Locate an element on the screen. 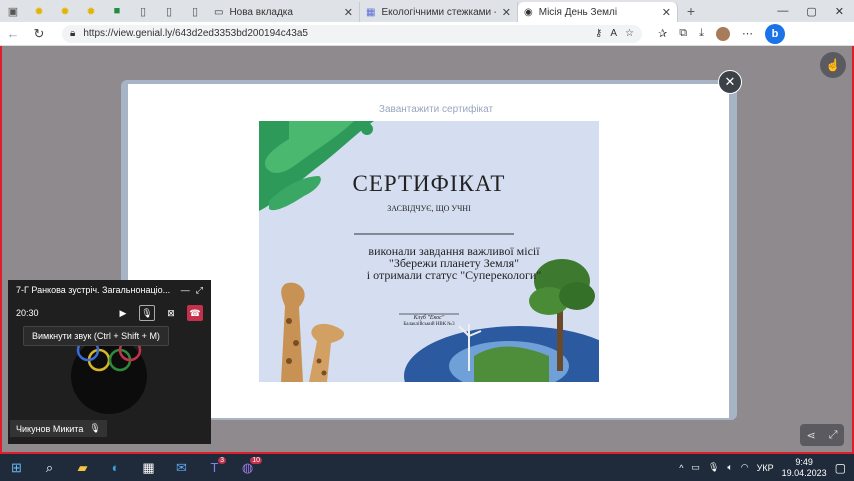 The width and height of the screenshot is (854, 481). more-icon: ⋯ is located at coordinates (747, 33).